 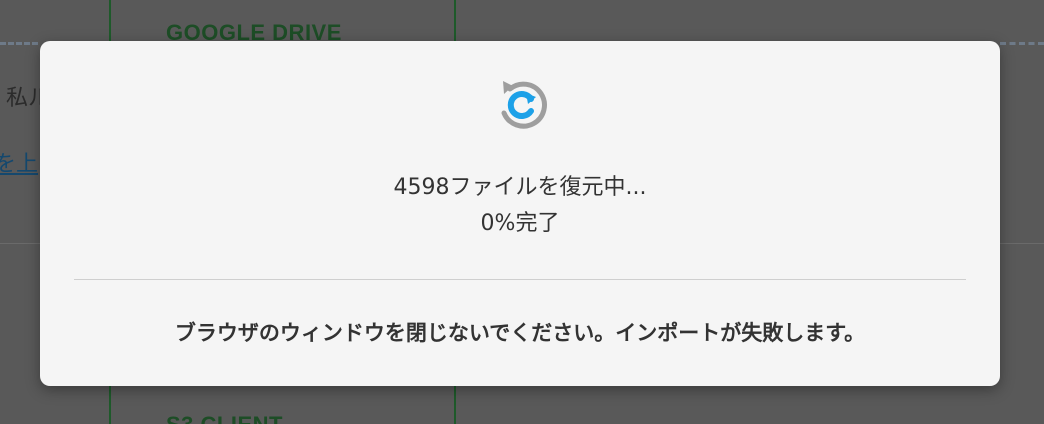 What do you see at coordinates (19, 164) in the screenshot?
I see `background-partial-link: を上` at bounding box center [19, 164].